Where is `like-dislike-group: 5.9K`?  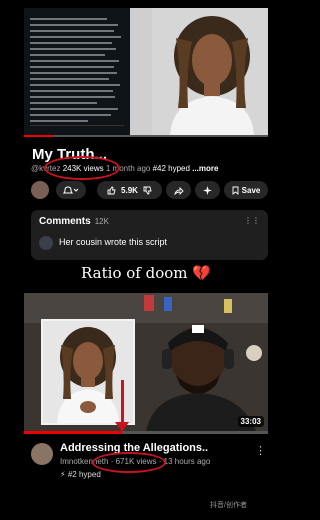 like-dislike-group: 5.9K is located at coordinates (129, 190).